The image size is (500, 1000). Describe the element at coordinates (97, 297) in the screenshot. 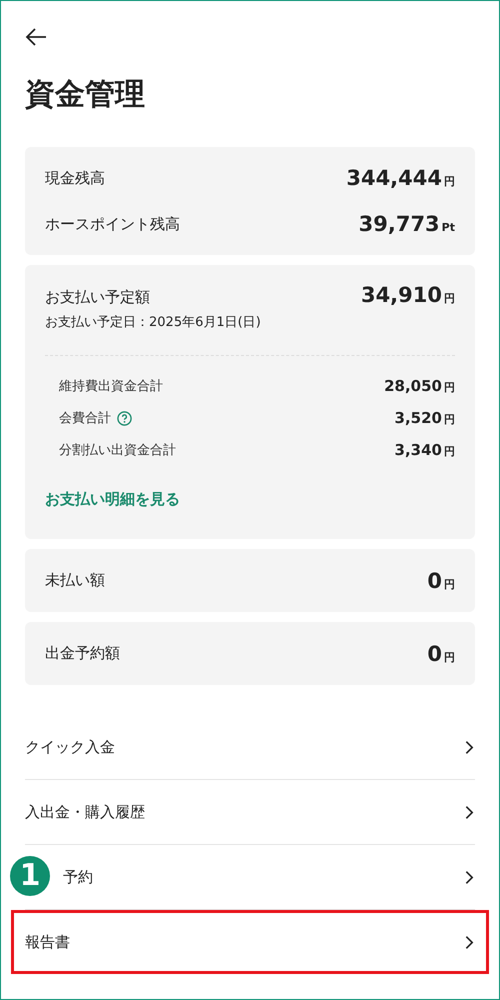

I see `payment-label: お支払い予定額` at that location.